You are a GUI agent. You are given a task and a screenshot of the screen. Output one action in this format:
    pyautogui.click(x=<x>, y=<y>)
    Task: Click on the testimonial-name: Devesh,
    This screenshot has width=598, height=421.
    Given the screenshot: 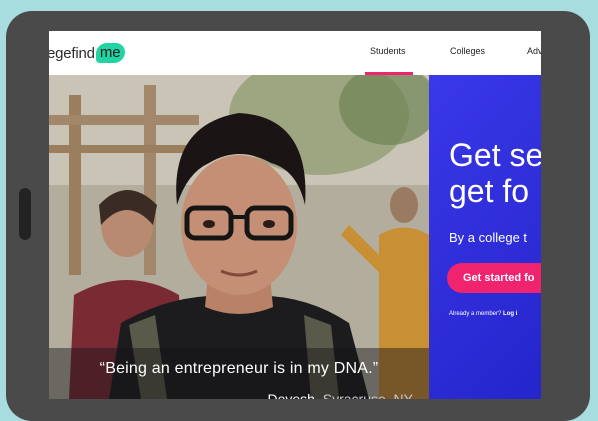 What is the action you would take?
    pyautogui.click(x=293, y=395)
    